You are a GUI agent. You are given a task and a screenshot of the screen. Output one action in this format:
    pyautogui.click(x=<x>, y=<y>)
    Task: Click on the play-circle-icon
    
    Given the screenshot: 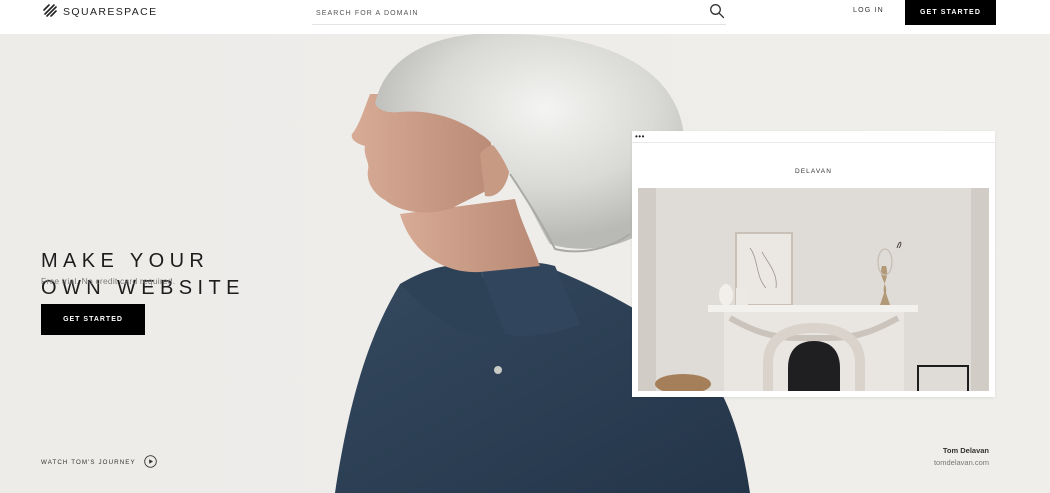 What is the action you would take?
    pyautogui.click(x=150, y=462)
    